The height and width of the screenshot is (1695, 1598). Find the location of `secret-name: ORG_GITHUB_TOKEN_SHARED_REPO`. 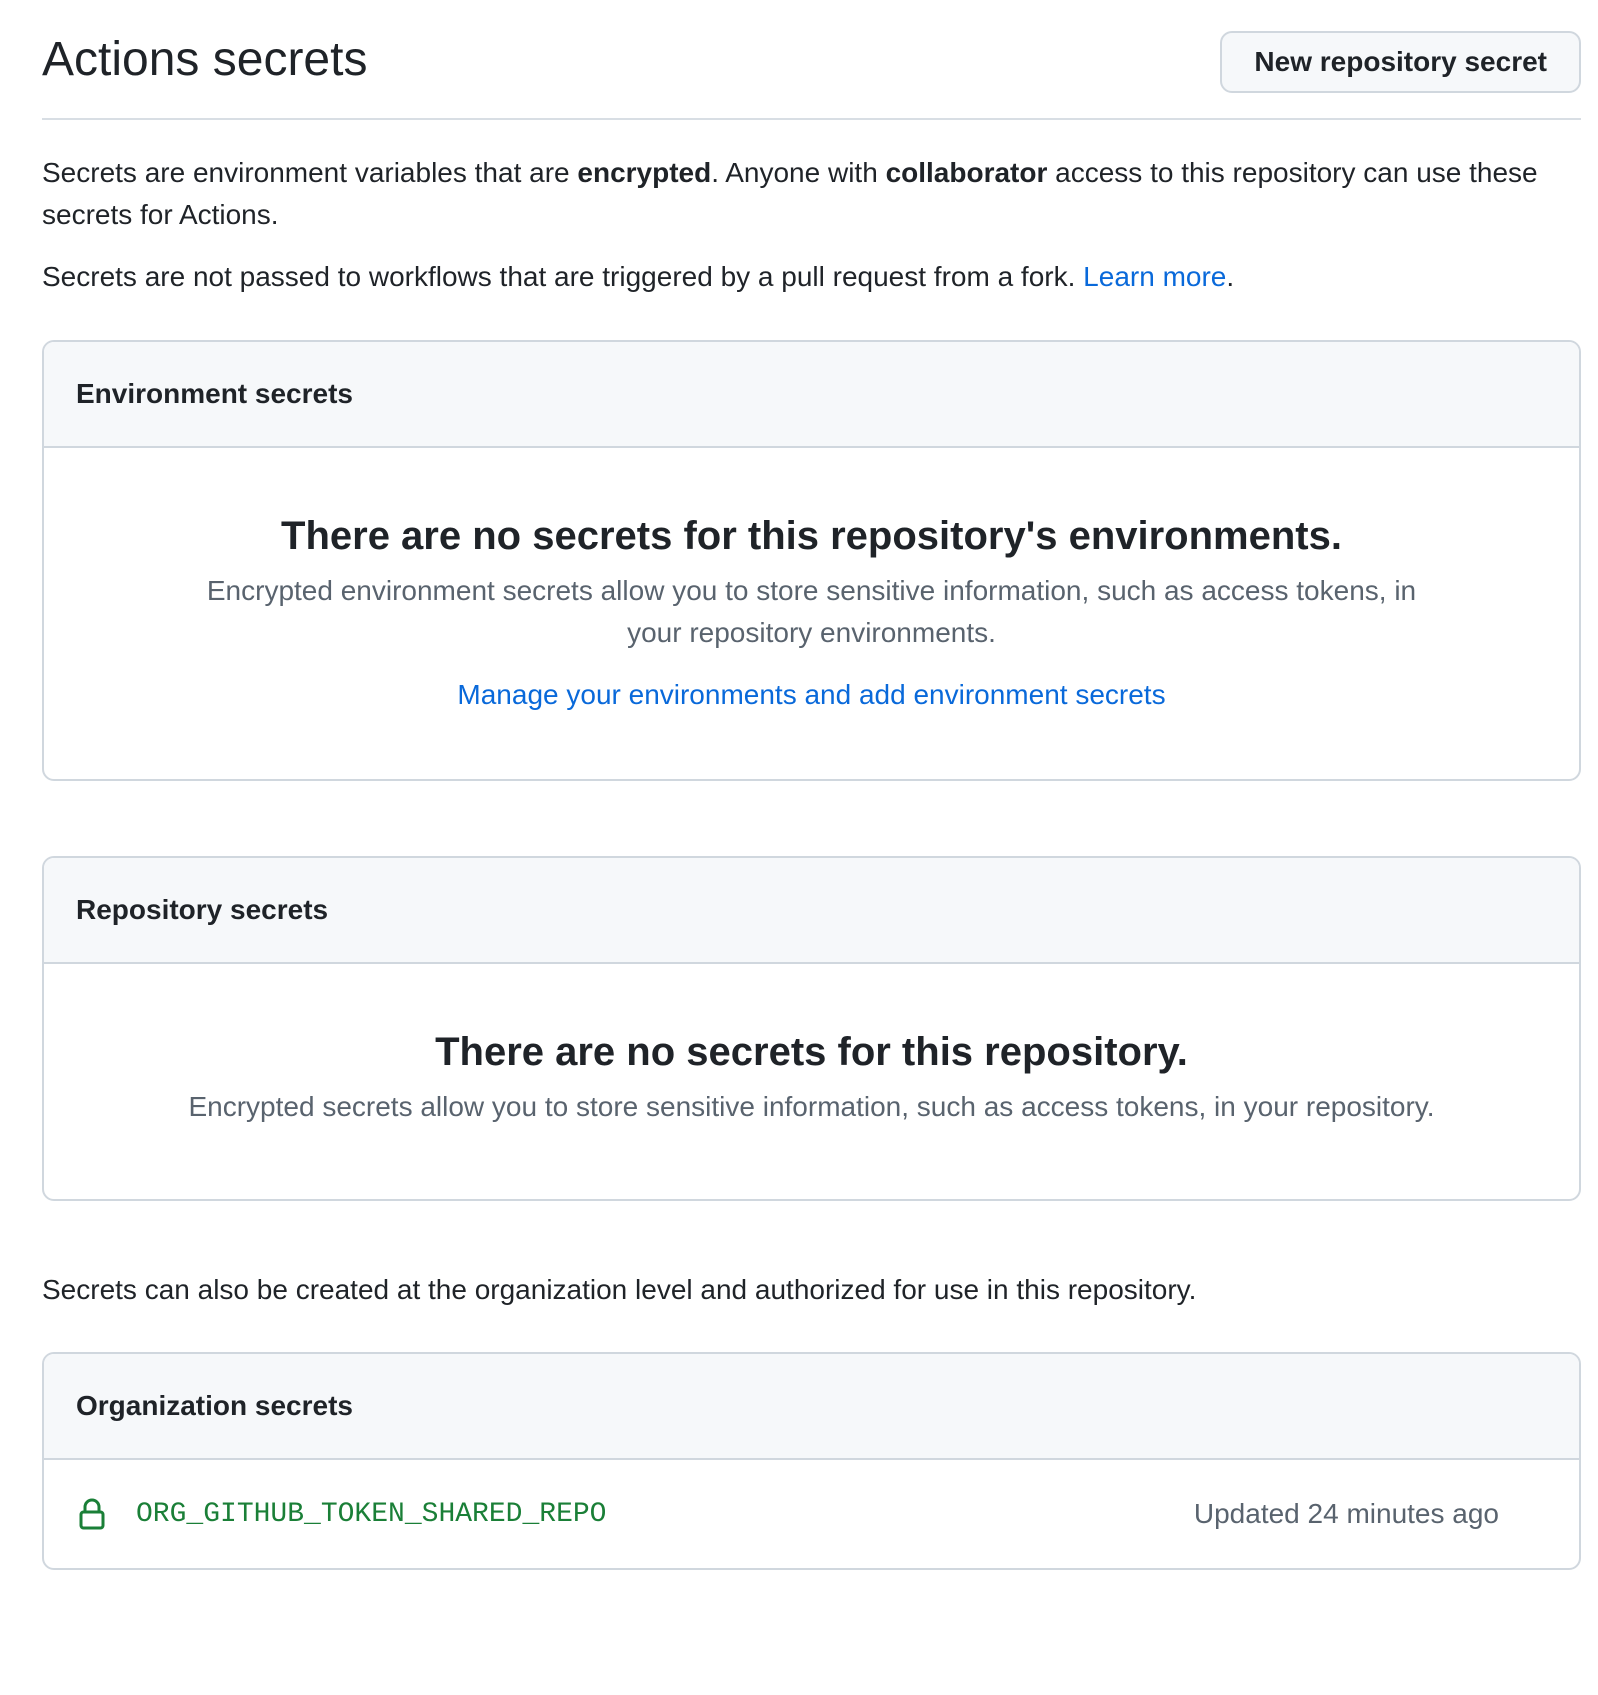

secret-name: ORG_GITHUB_TOKEN_SHARED_REPO is located at coordinates (371, 1514).